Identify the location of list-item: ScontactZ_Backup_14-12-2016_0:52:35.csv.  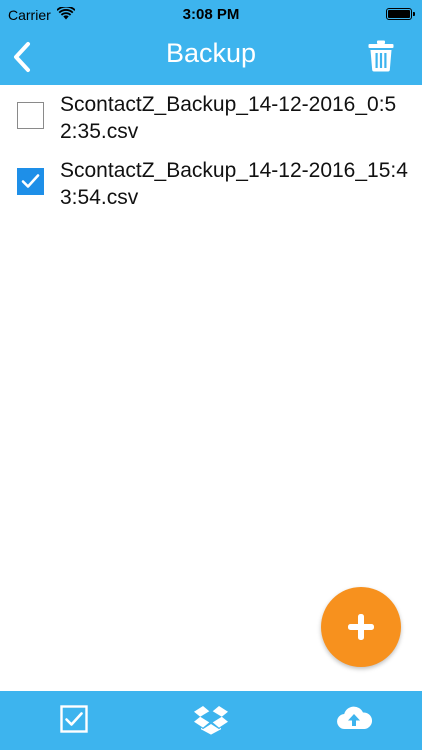
(211, 118).